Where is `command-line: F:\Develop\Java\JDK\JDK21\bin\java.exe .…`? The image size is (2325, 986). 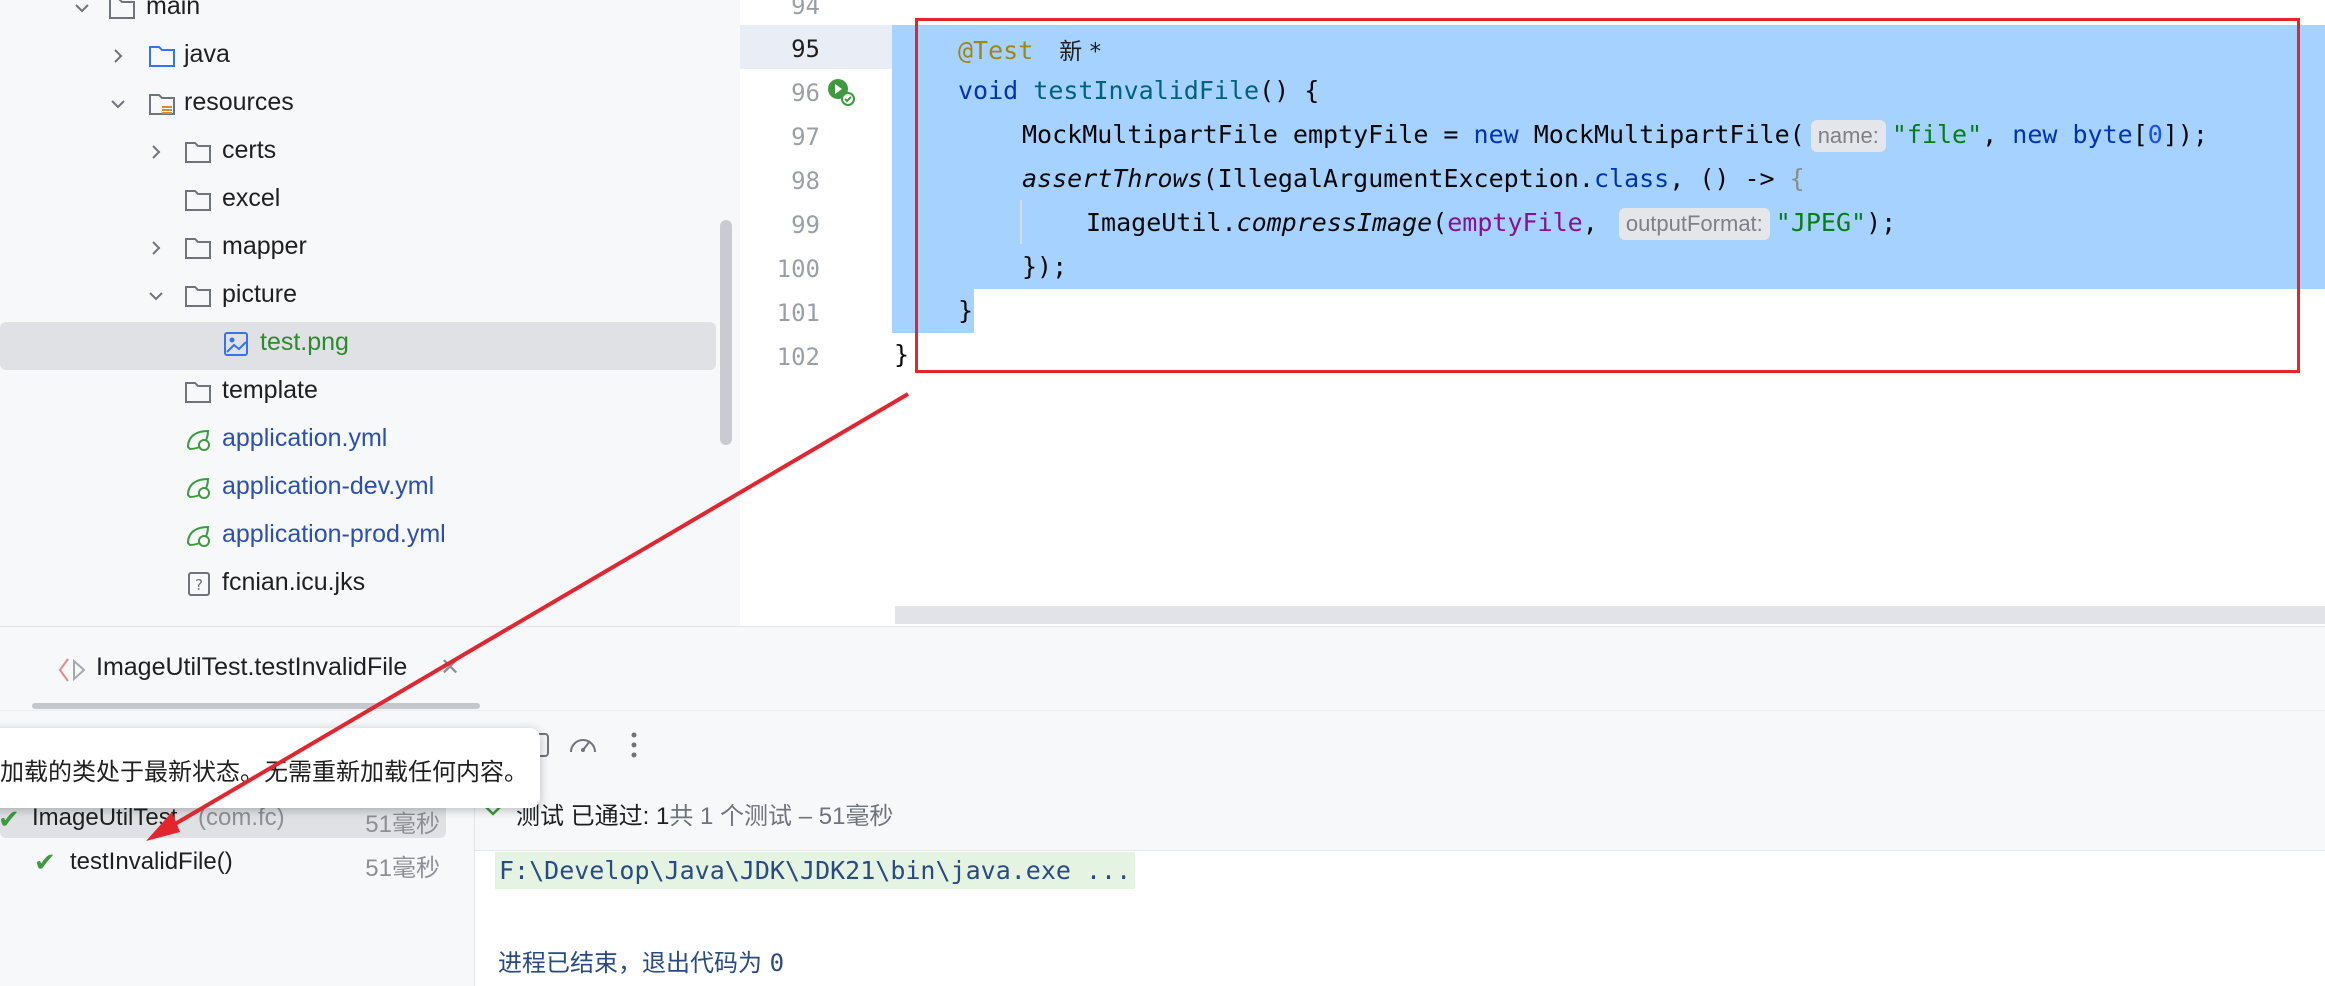 command-line: F:\Develop\Java\JDK\JDK21\bin\java.exe .… is located at coordinates (815, 870).